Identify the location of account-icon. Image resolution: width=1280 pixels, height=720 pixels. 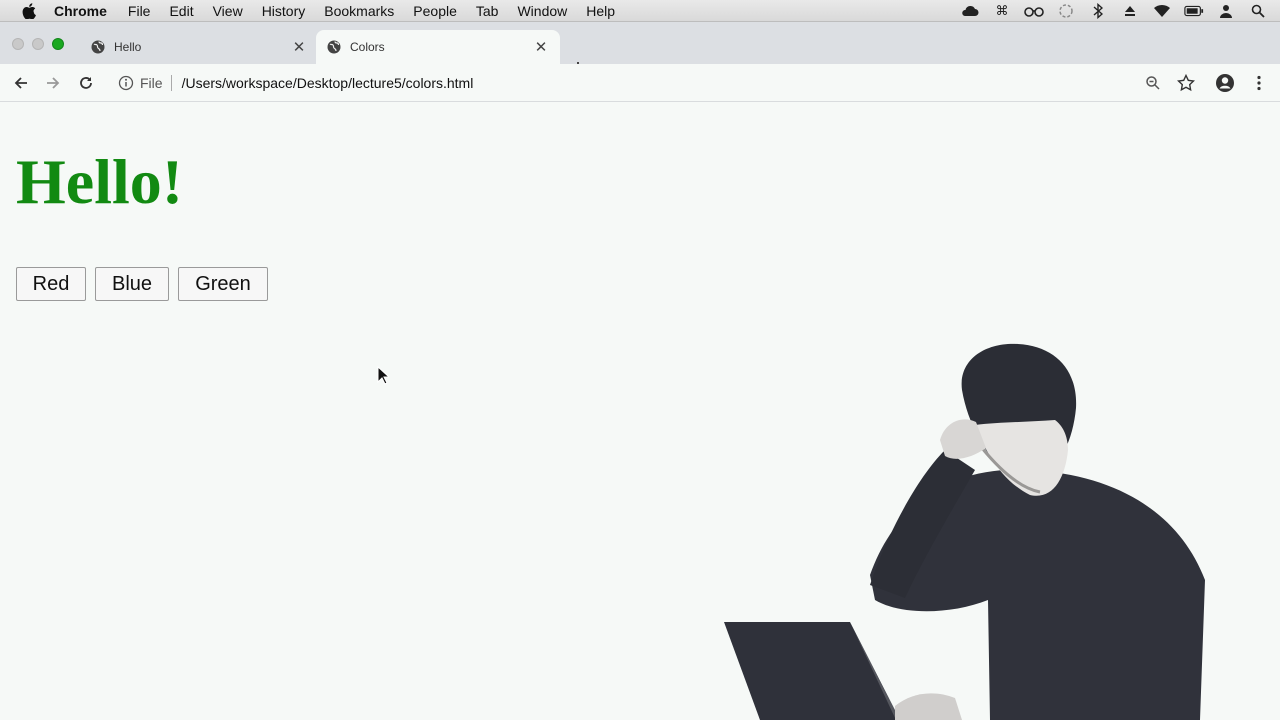
(1225, 83).